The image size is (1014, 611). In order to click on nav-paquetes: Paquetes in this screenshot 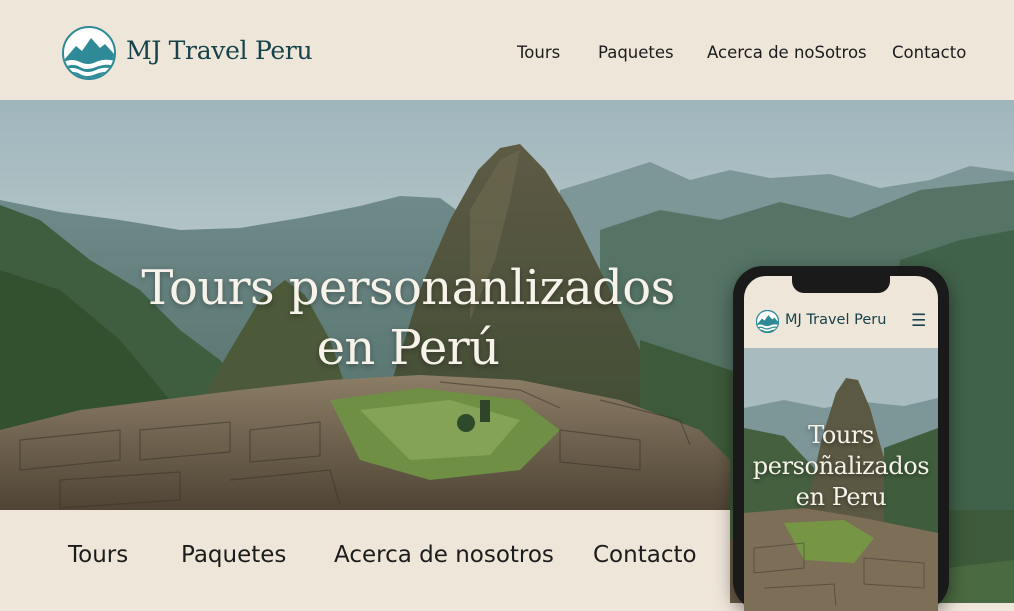, I will do `click(636, 52)`.